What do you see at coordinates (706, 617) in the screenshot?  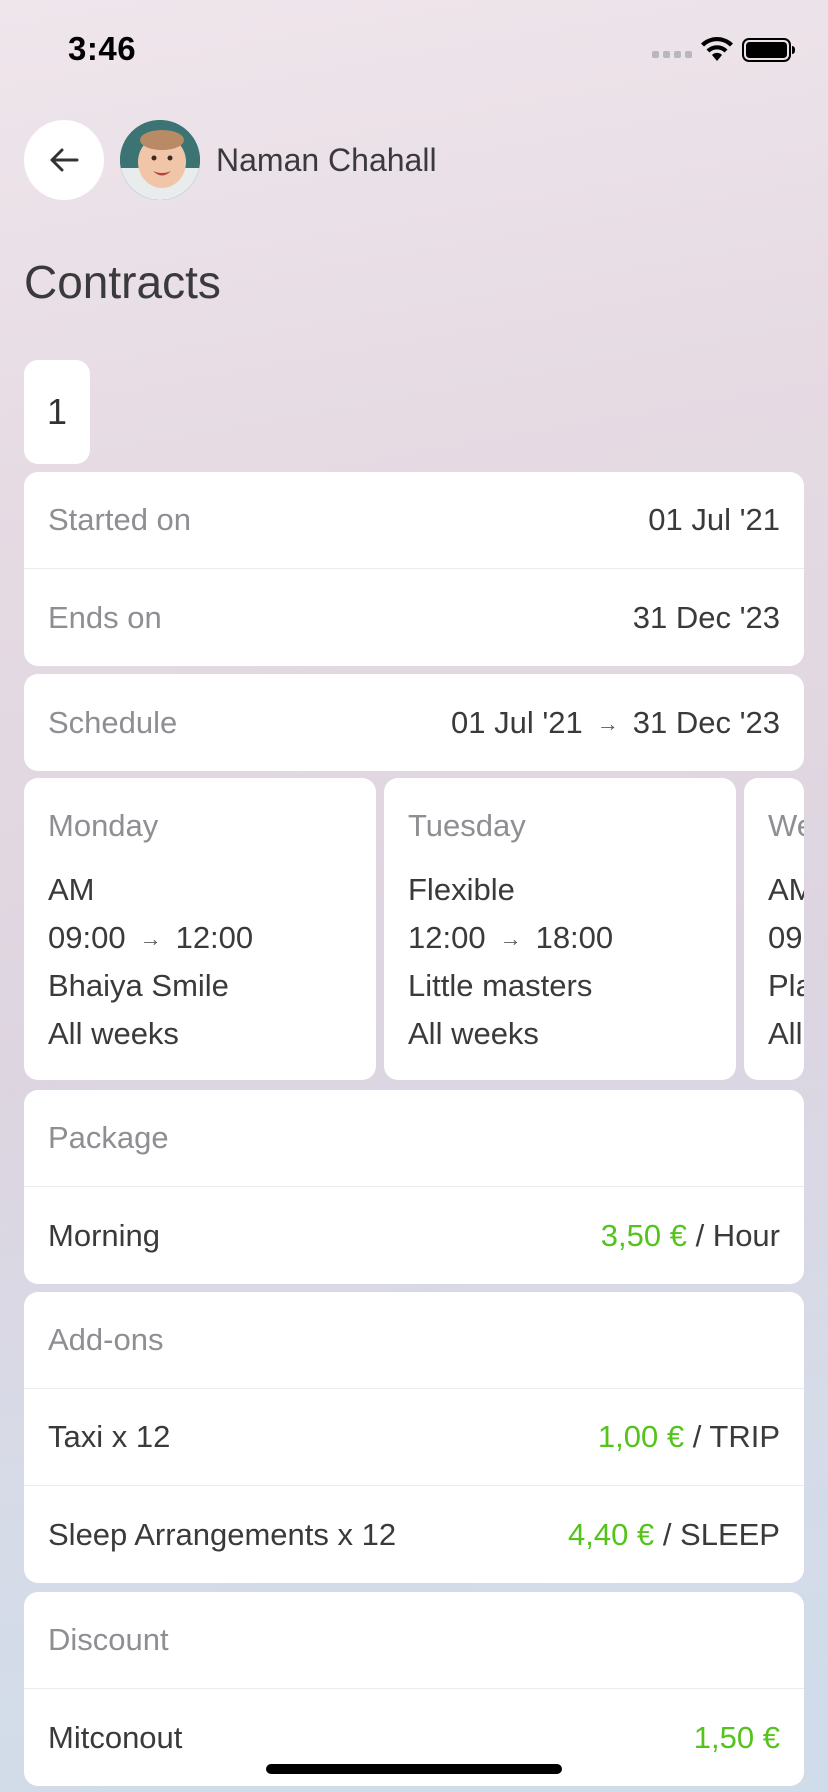 I see `ends-on-value: 31 Dec '23` at bounding box center [706, 617].